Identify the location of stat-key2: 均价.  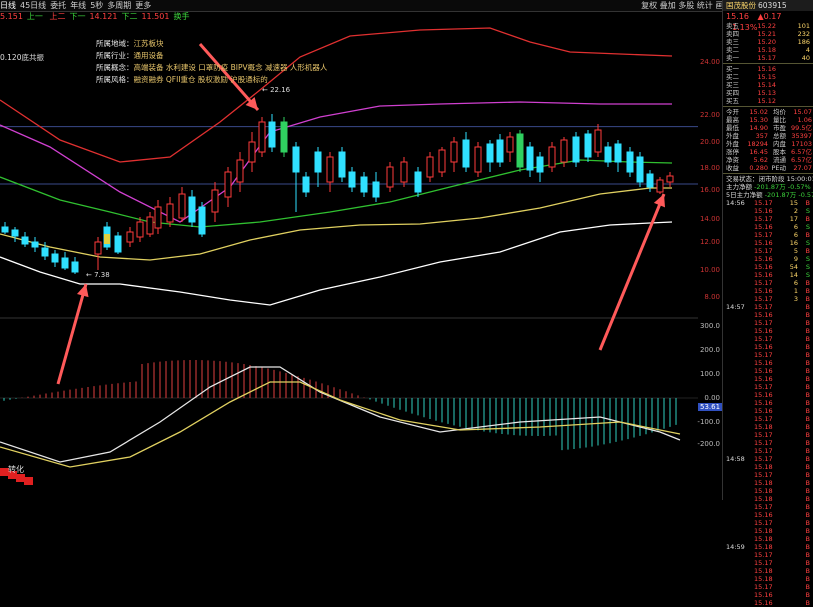
(779, 112).